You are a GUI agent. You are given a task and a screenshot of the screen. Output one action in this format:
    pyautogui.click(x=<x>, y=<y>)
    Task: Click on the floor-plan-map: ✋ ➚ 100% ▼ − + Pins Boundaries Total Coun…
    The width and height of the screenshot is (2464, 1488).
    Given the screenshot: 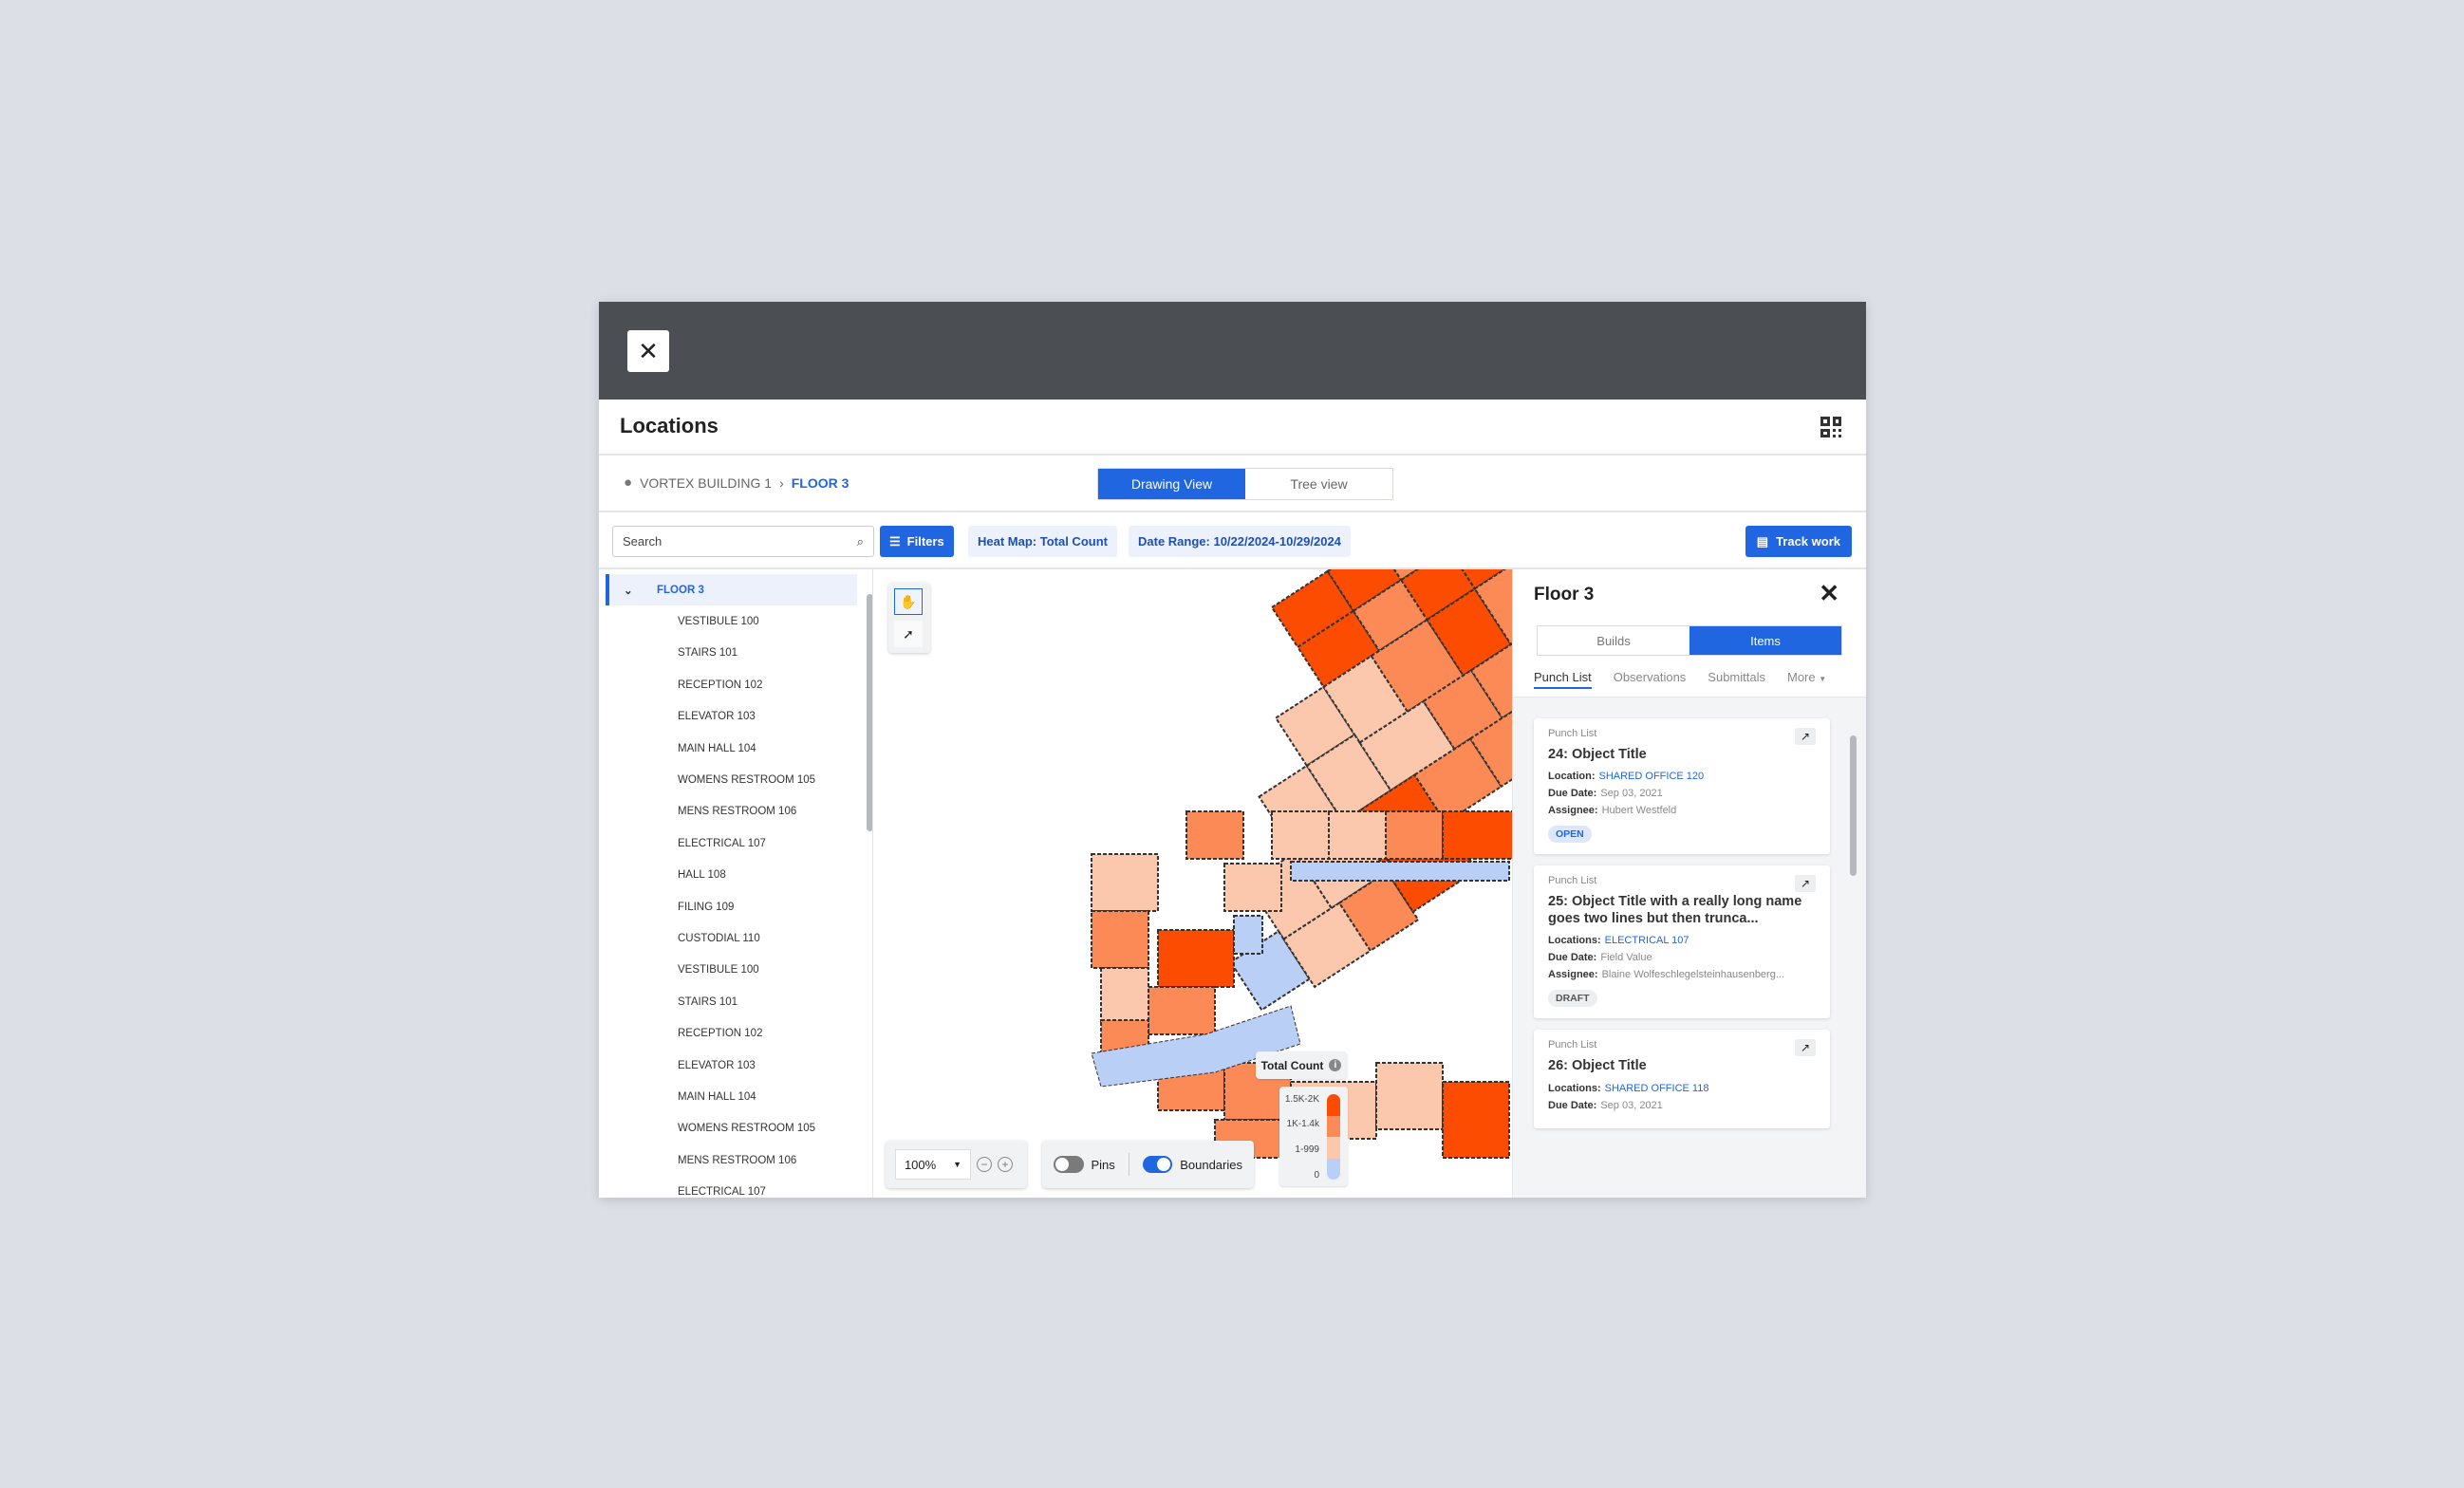 What is the action you would take?
    pyautogui.click(x=1192, y=883)
    